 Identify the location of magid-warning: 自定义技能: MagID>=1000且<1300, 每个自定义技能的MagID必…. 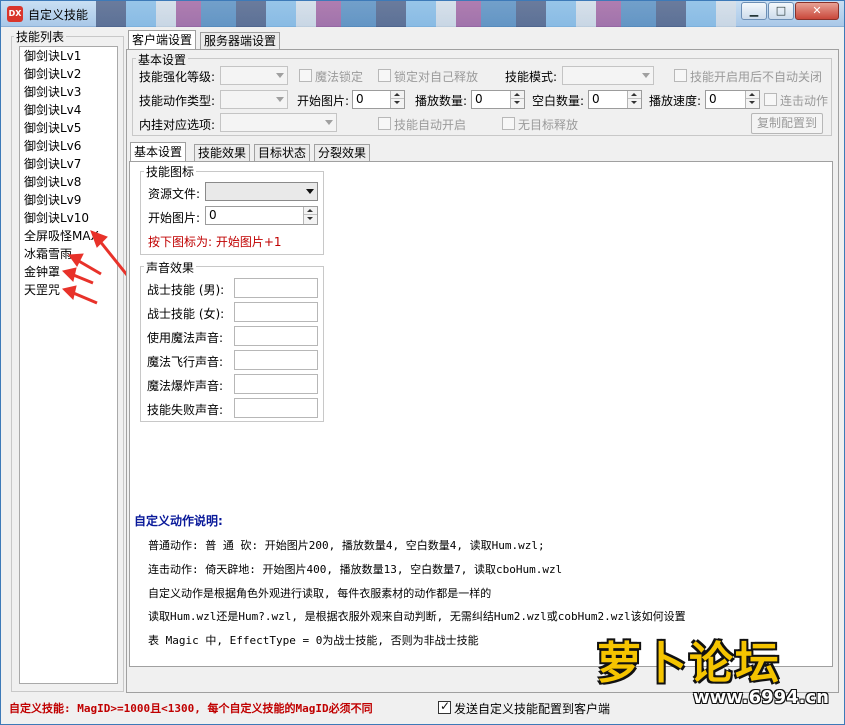
(191, 708).